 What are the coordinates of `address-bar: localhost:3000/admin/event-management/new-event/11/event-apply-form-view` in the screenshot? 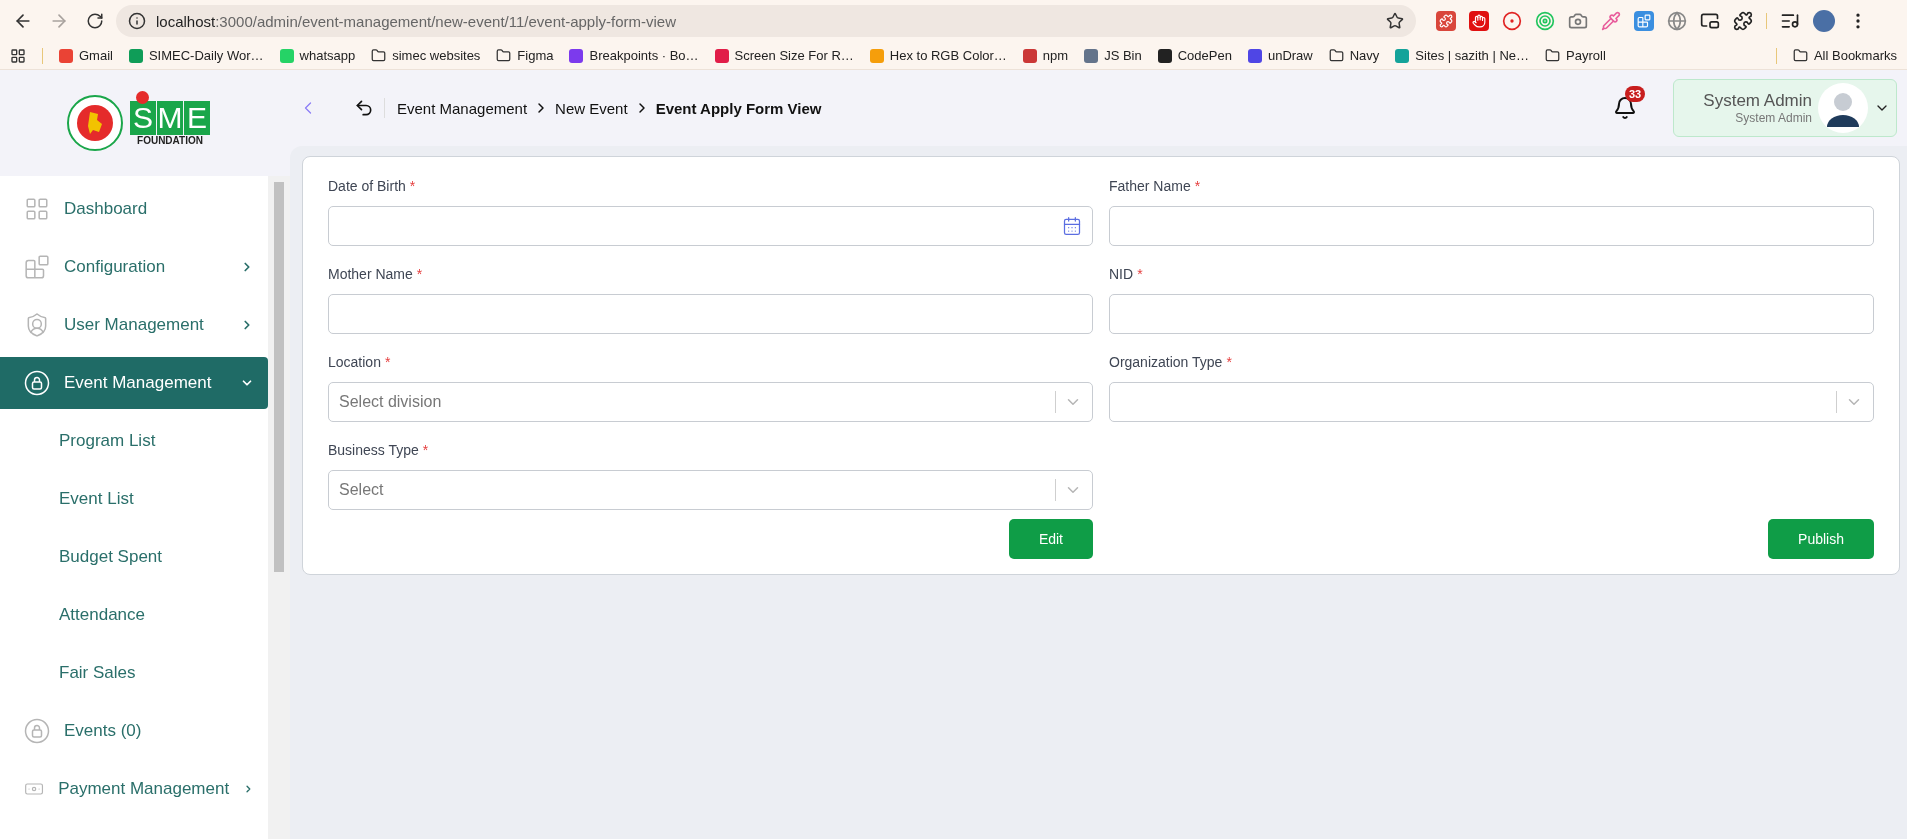 It's located at (766, 21).